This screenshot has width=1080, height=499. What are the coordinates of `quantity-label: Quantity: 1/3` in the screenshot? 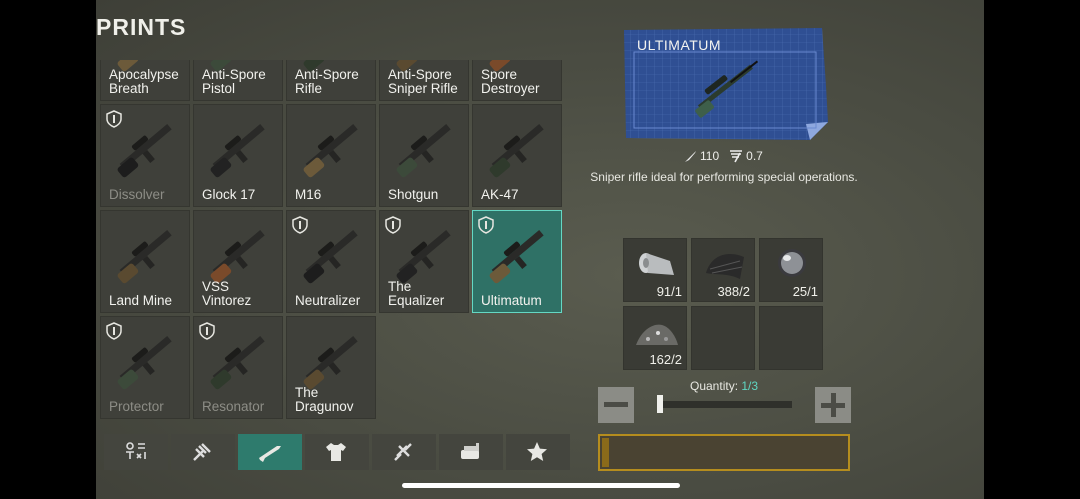 It's located at (724, 386).